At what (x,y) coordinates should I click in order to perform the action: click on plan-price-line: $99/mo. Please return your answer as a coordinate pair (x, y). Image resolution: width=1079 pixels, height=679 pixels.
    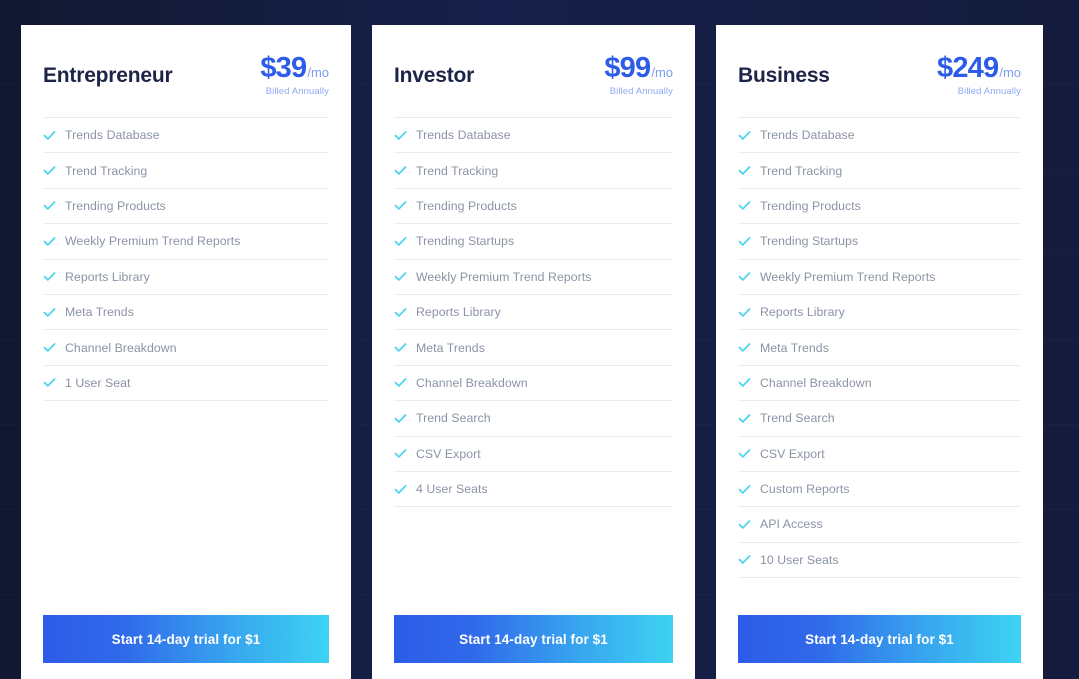
    Looking at the image, I should click on (638, 68).